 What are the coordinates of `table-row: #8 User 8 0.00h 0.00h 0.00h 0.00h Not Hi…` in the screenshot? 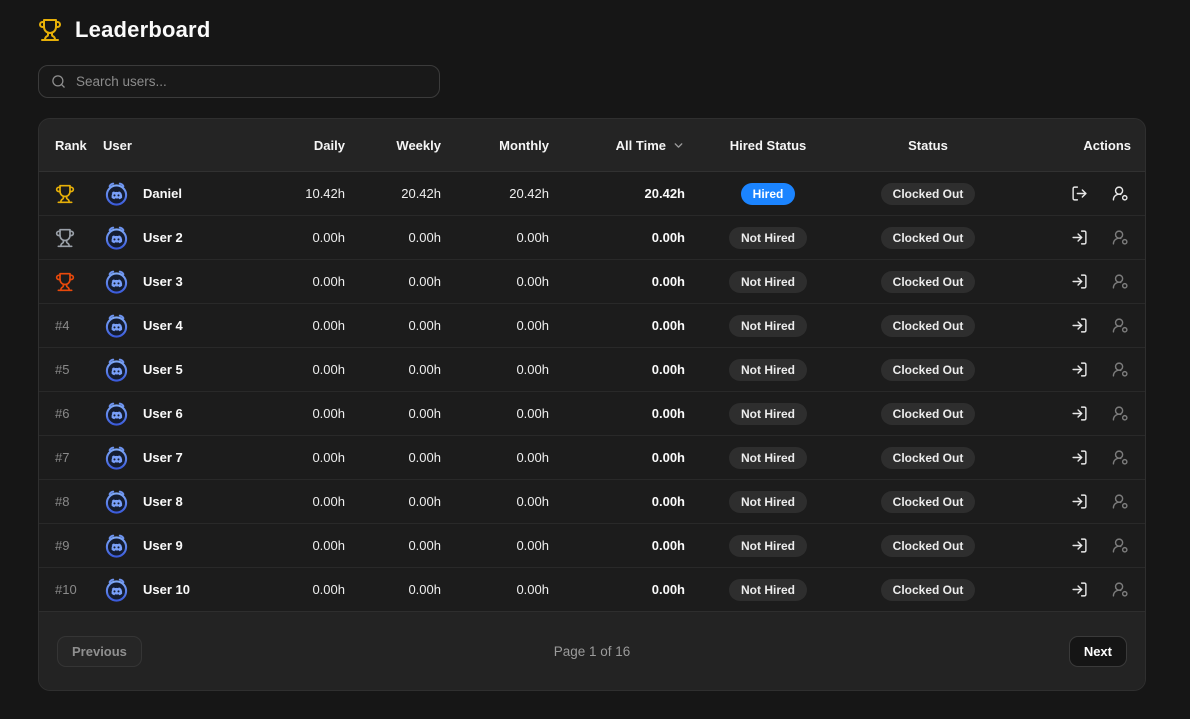 It's located at (592, 502).